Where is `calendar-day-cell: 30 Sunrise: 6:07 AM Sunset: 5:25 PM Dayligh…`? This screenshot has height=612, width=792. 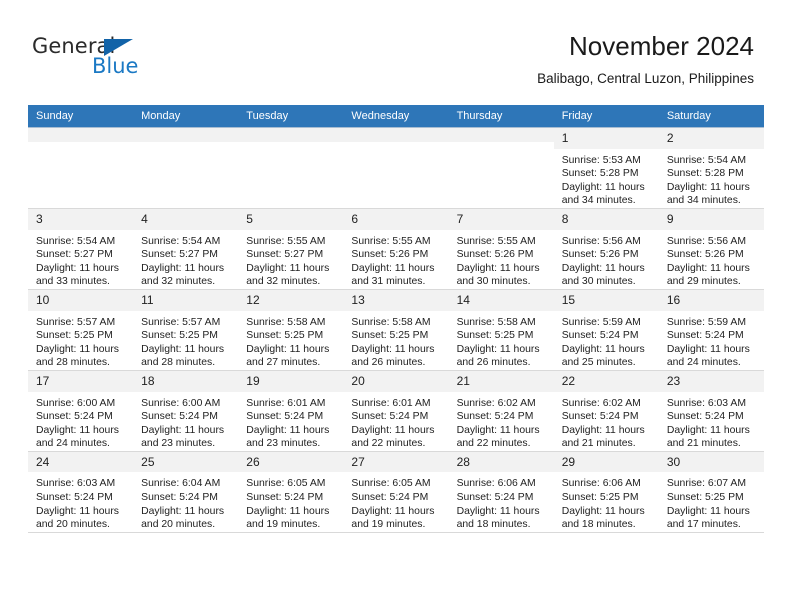 calendar-day-cell: 30 Sunrise: 6:07 AM Sunset: 5:25 PM Dayligh… is located at coordinates (711, 491).